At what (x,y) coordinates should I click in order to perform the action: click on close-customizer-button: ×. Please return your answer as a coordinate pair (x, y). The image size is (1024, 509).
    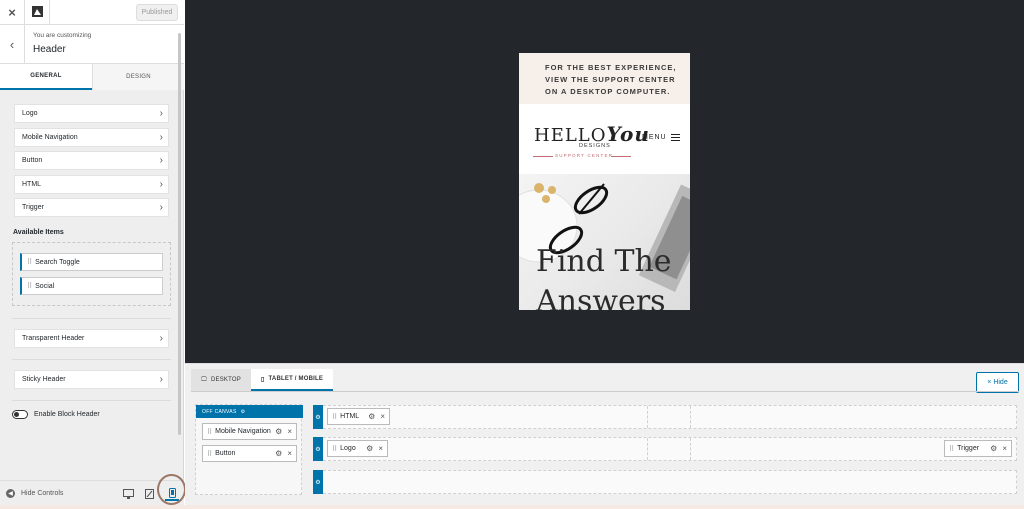
    Looking at the image, I should click on (12, 12).